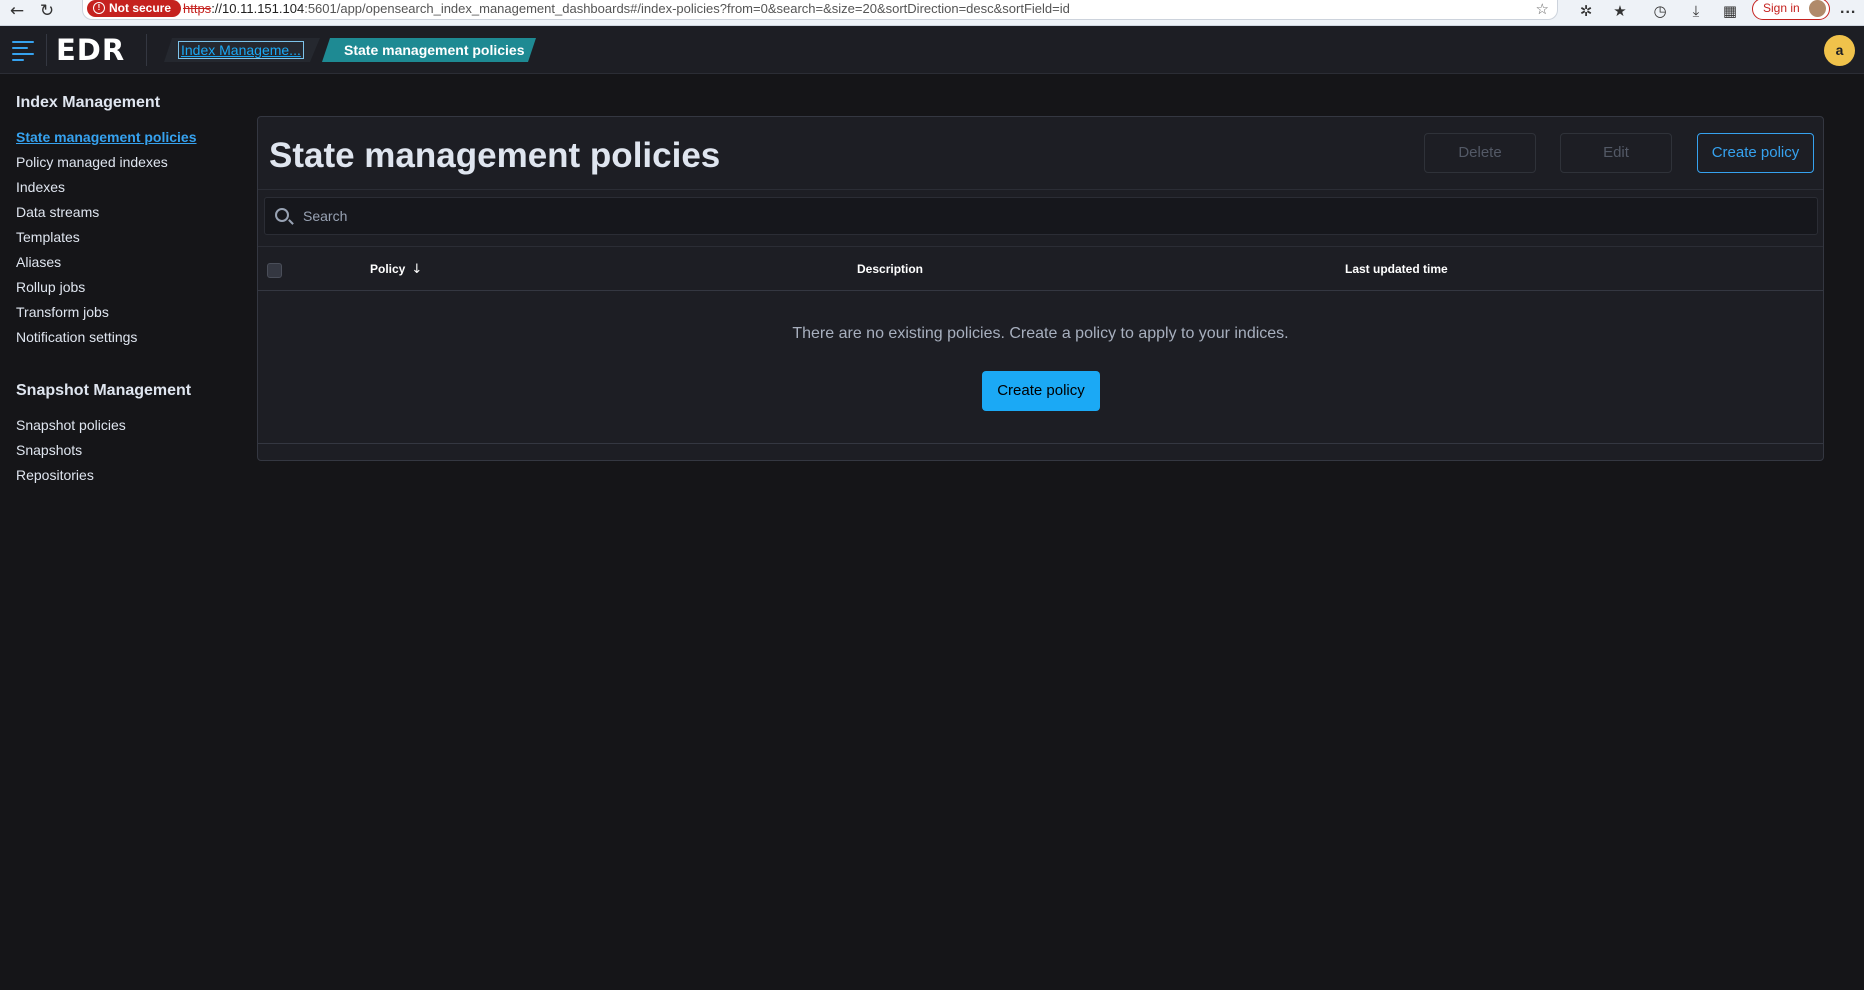 This screenshot has width=1864, height=990. I want to click on sidebar-item-rollup-jobs: Rollup jobs, so click(126, 287).